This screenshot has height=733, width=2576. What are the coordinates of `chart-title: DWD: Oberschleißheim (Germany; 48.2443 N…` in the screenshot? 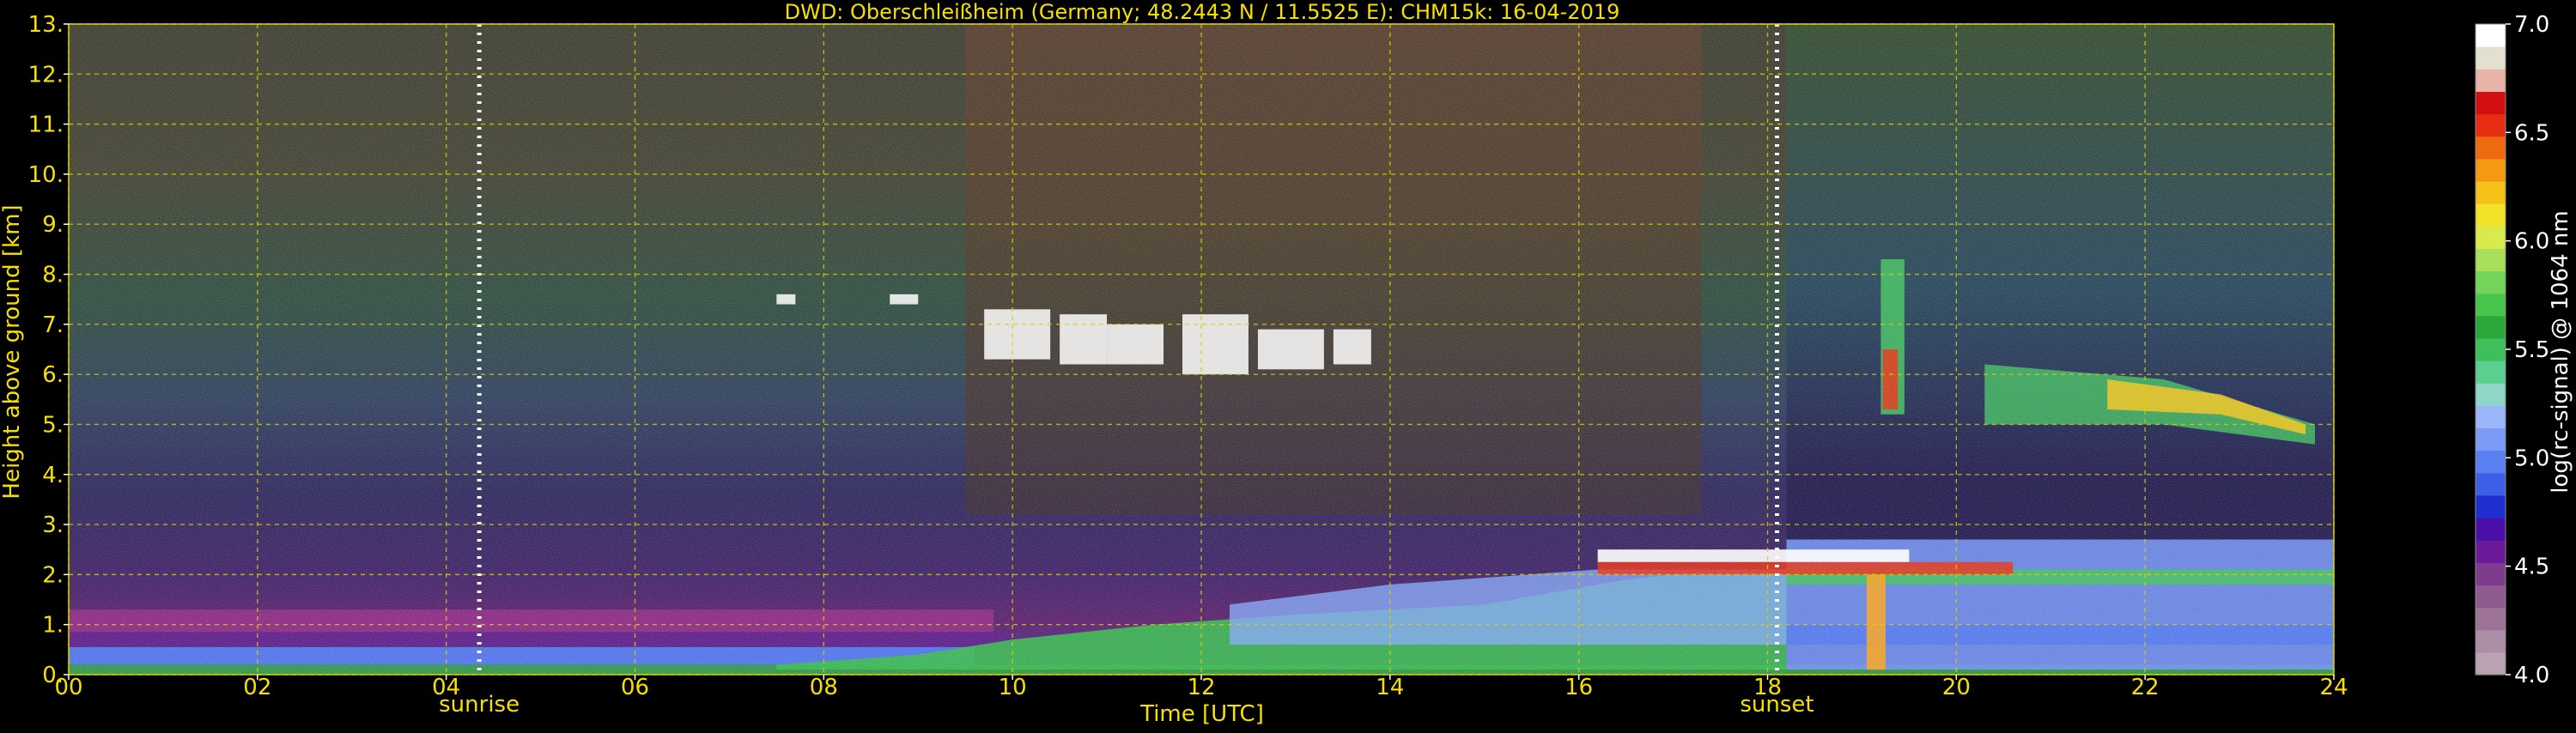 It's located at (1202, 12).